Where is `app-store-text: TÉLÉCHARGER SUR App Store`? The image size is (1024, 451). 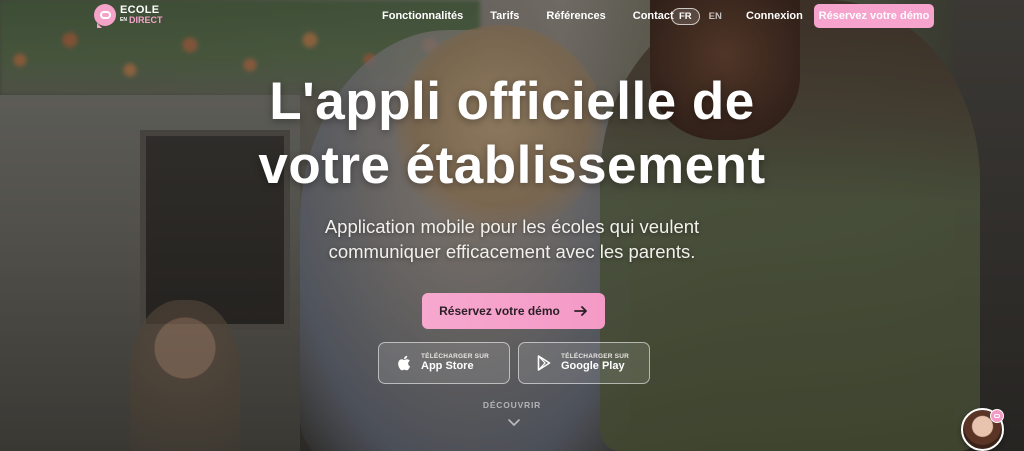
app-store-text: TÉLÉCHARGER SUR App Store is located at coordinates (455, 363).